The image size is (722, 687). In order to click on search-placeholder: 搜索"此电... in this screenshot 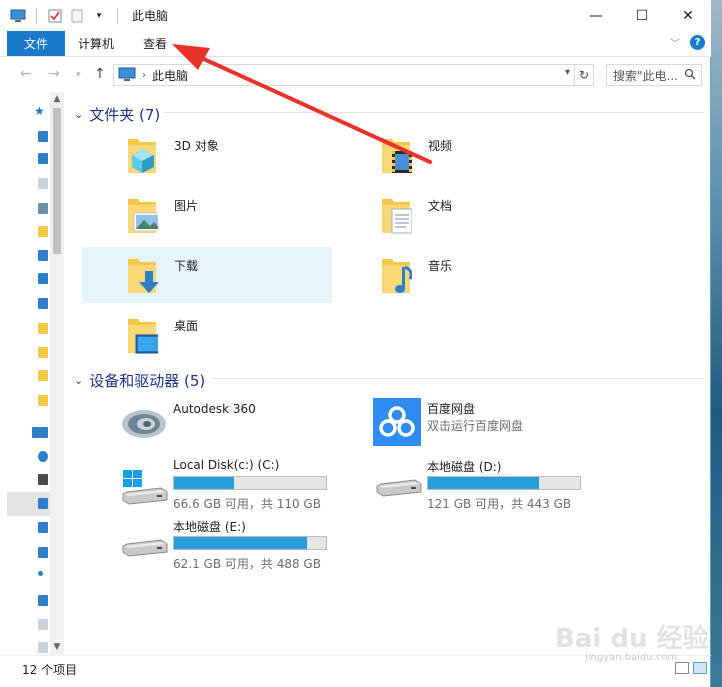, I will do `click(645, 75)`.